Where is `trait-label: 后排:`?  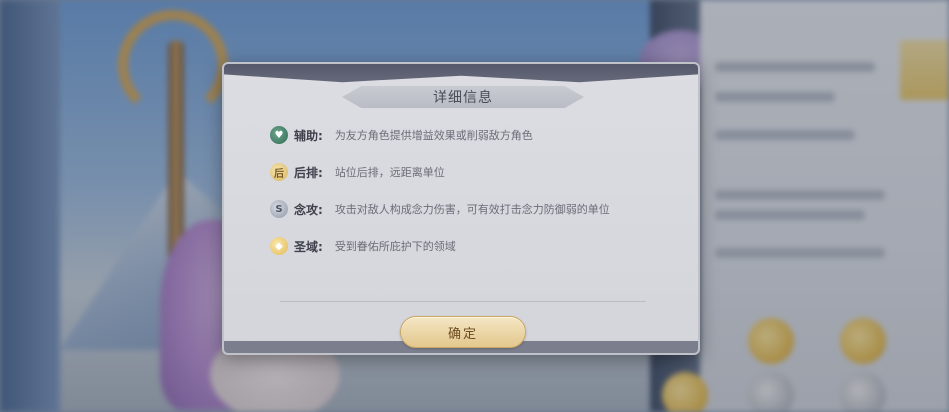
trait-label: 后排: is located at coordinates (308, 172).